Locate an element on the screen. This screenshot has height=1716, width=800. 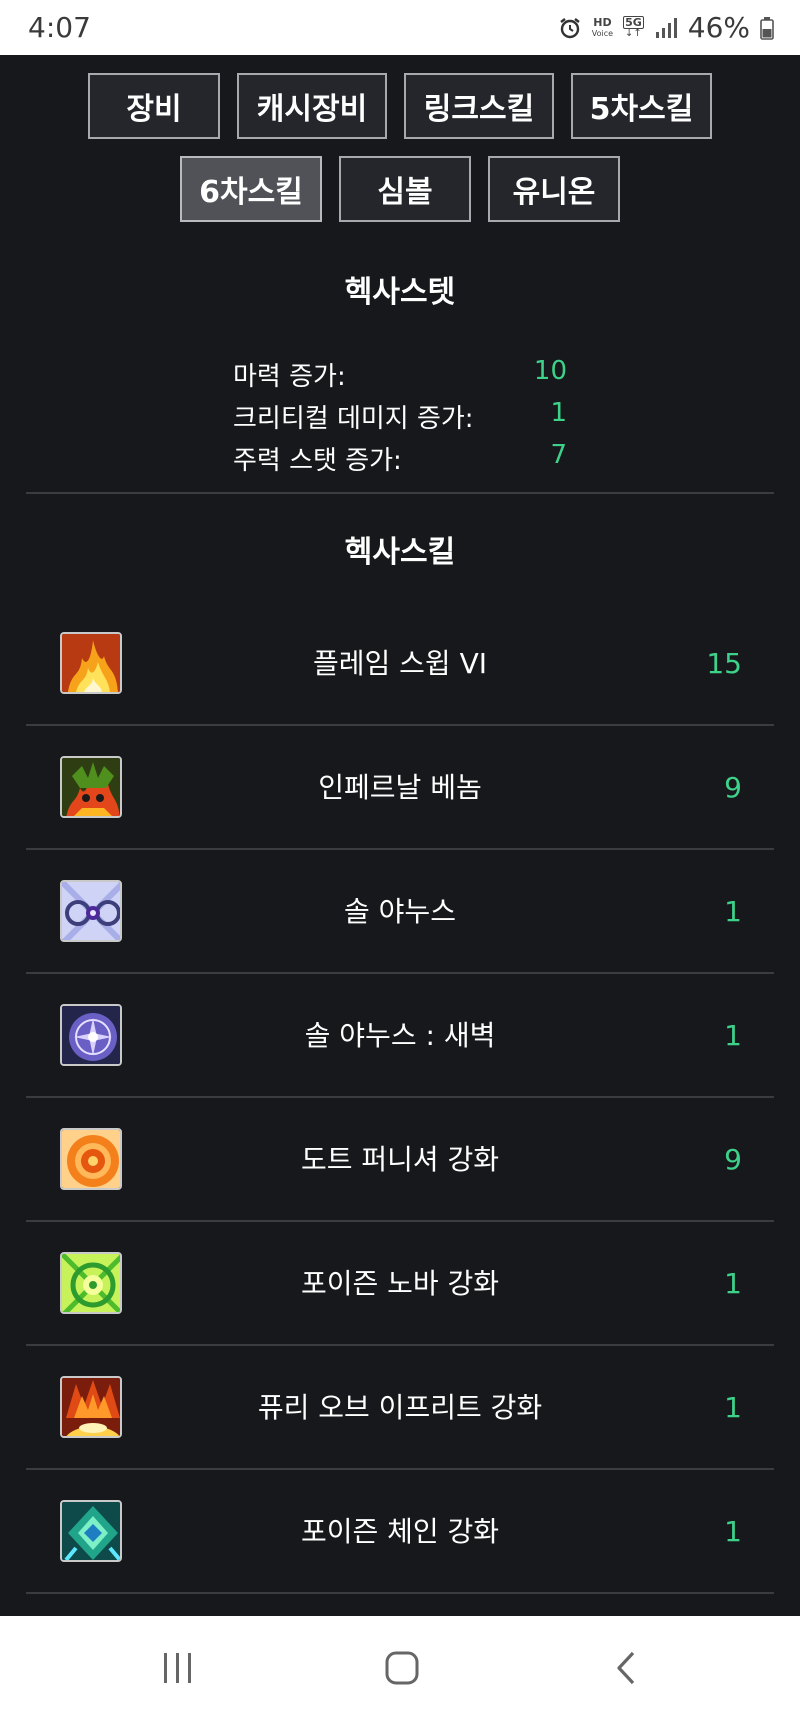
tab-cash-equipment: 캐시장비 is located at coordinates (312, 106).